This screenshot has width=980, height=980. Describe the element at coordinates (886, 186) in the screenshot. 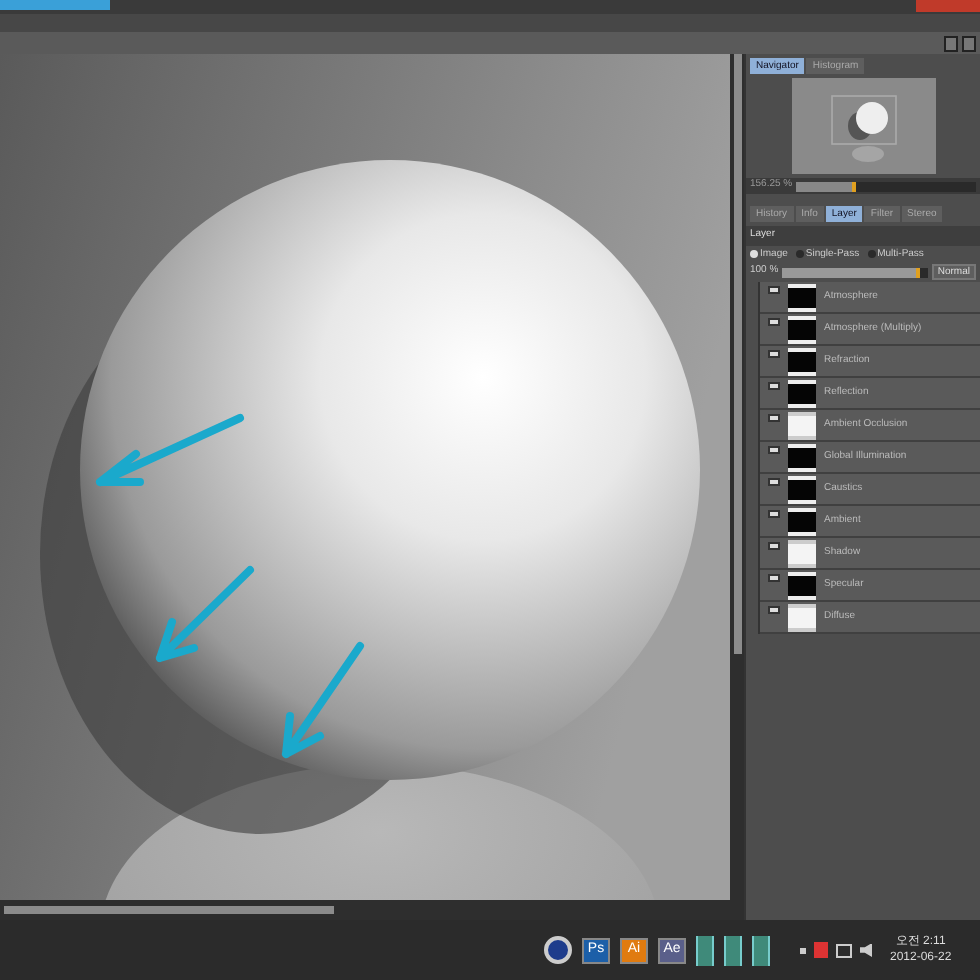

I see `zoom-slider` at that location.